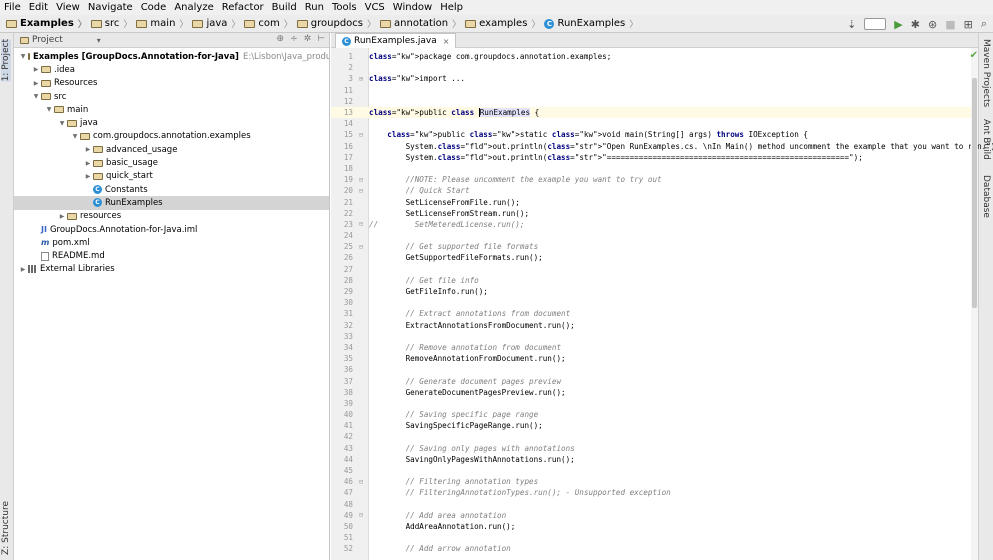 Image resolution: width=993 pixels, height=560 pixels. Describe the element at coordinates (651, 436) in the screenshot. I see `code-line: 42` at that location.